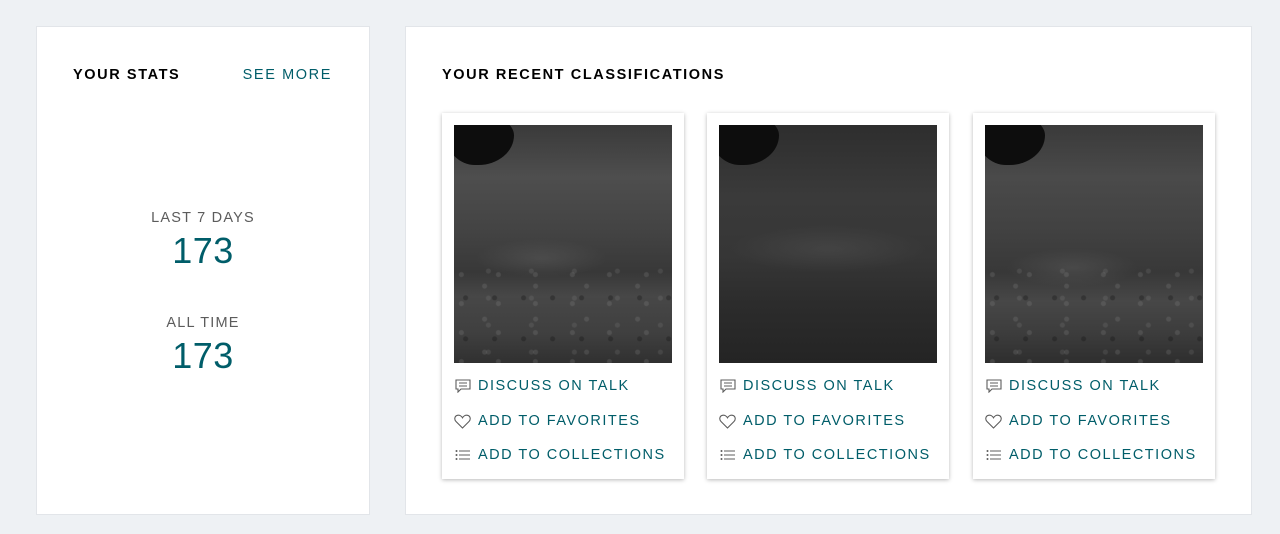 Image resolution: width=1280 pixels, height=534 pixels. What do you see at coordinates (203, 250) in the screenshot?
I see `stat-value-last-7-days: 173` at bounding box center [203, 250].